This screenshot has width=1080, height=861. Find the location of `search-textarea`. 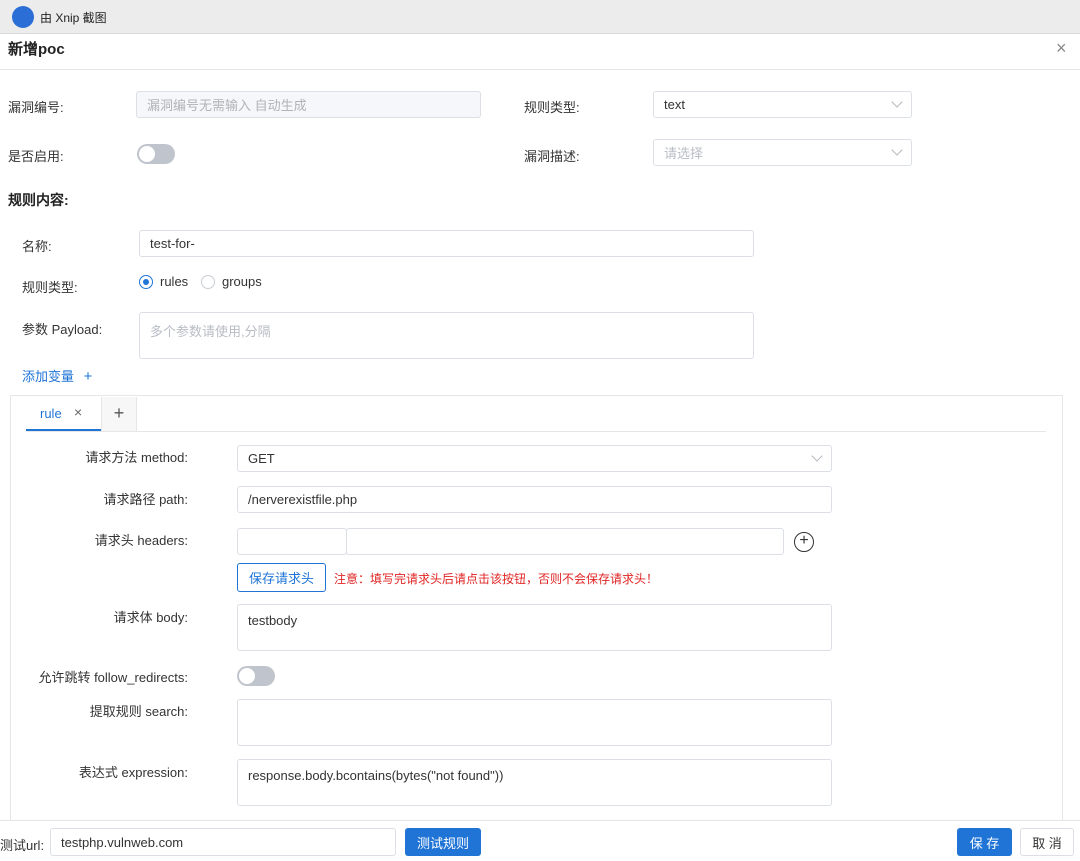

search-textarea is located at coordinates (534, 722).